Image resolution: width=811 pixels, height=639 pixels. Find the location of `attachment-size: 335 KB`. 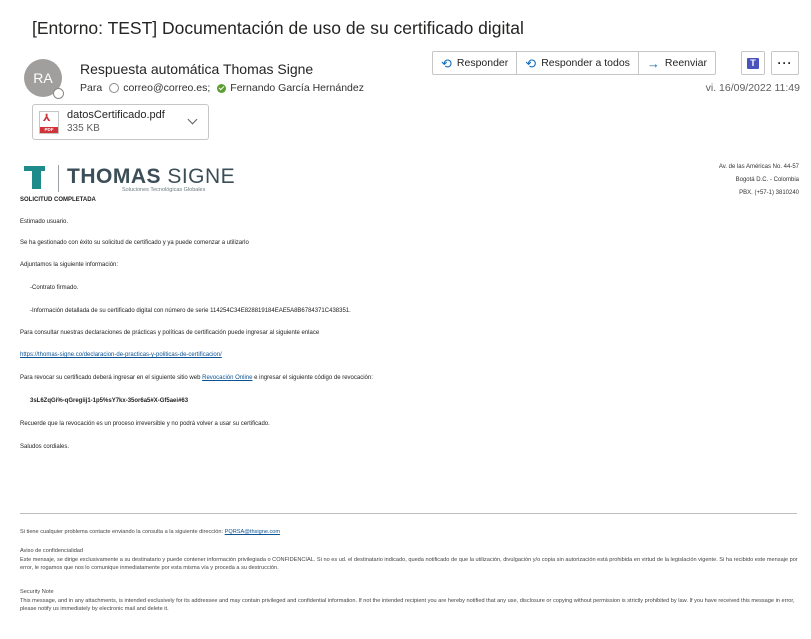

attachment-size: 335 KB is located at coordinates (83, 128).